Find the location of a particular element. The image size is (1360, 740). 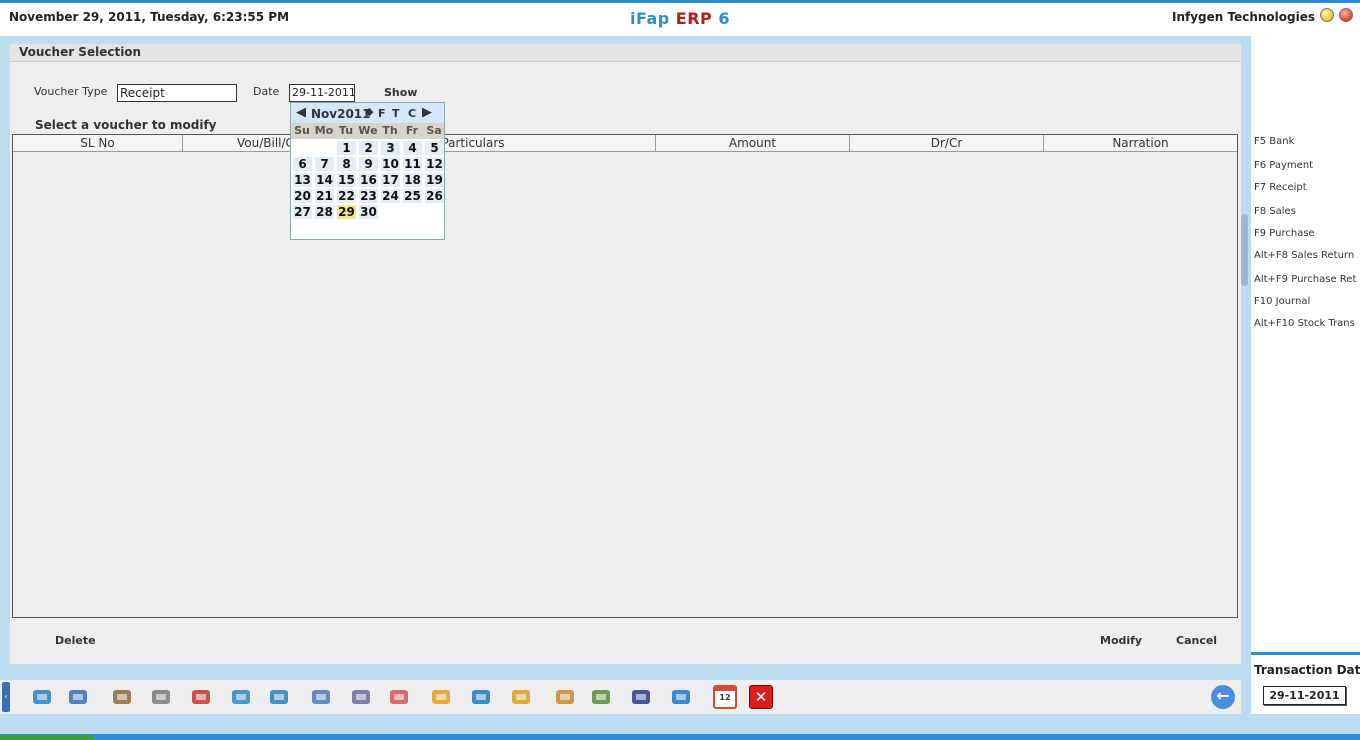

bank-icon is located at coordinates (42, 697).